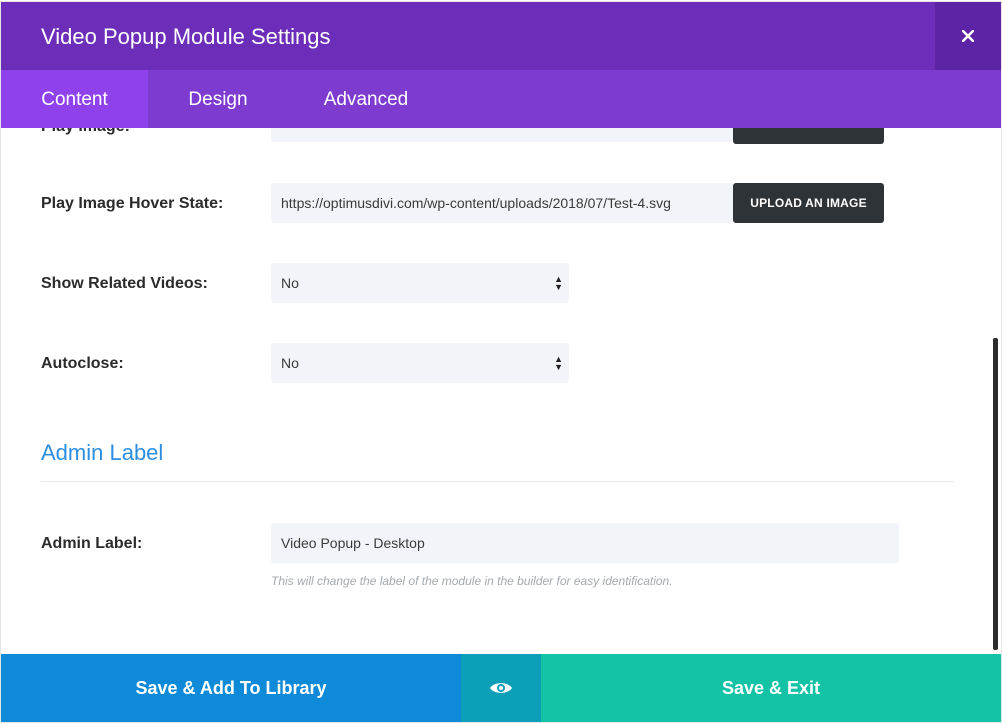 This screenshot has width=1002, height=724. What do you see at coordinates (501, 36) in the screenshot?
I see `modal-header: Video Popup Module Settings` at bounding box center [501, 36].